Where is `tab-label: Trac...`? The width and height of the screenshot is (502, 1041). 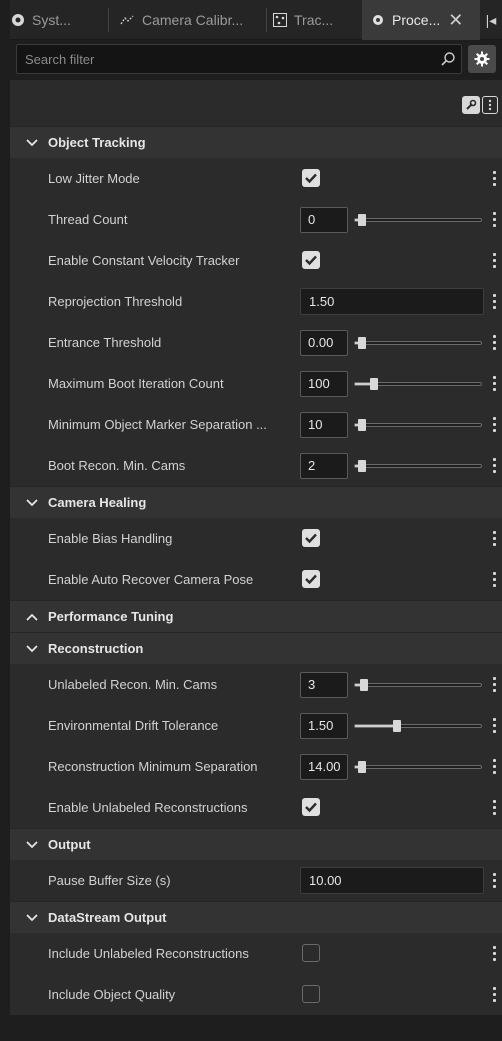
tab-label: Trac... is located at coordinates (314, 20).